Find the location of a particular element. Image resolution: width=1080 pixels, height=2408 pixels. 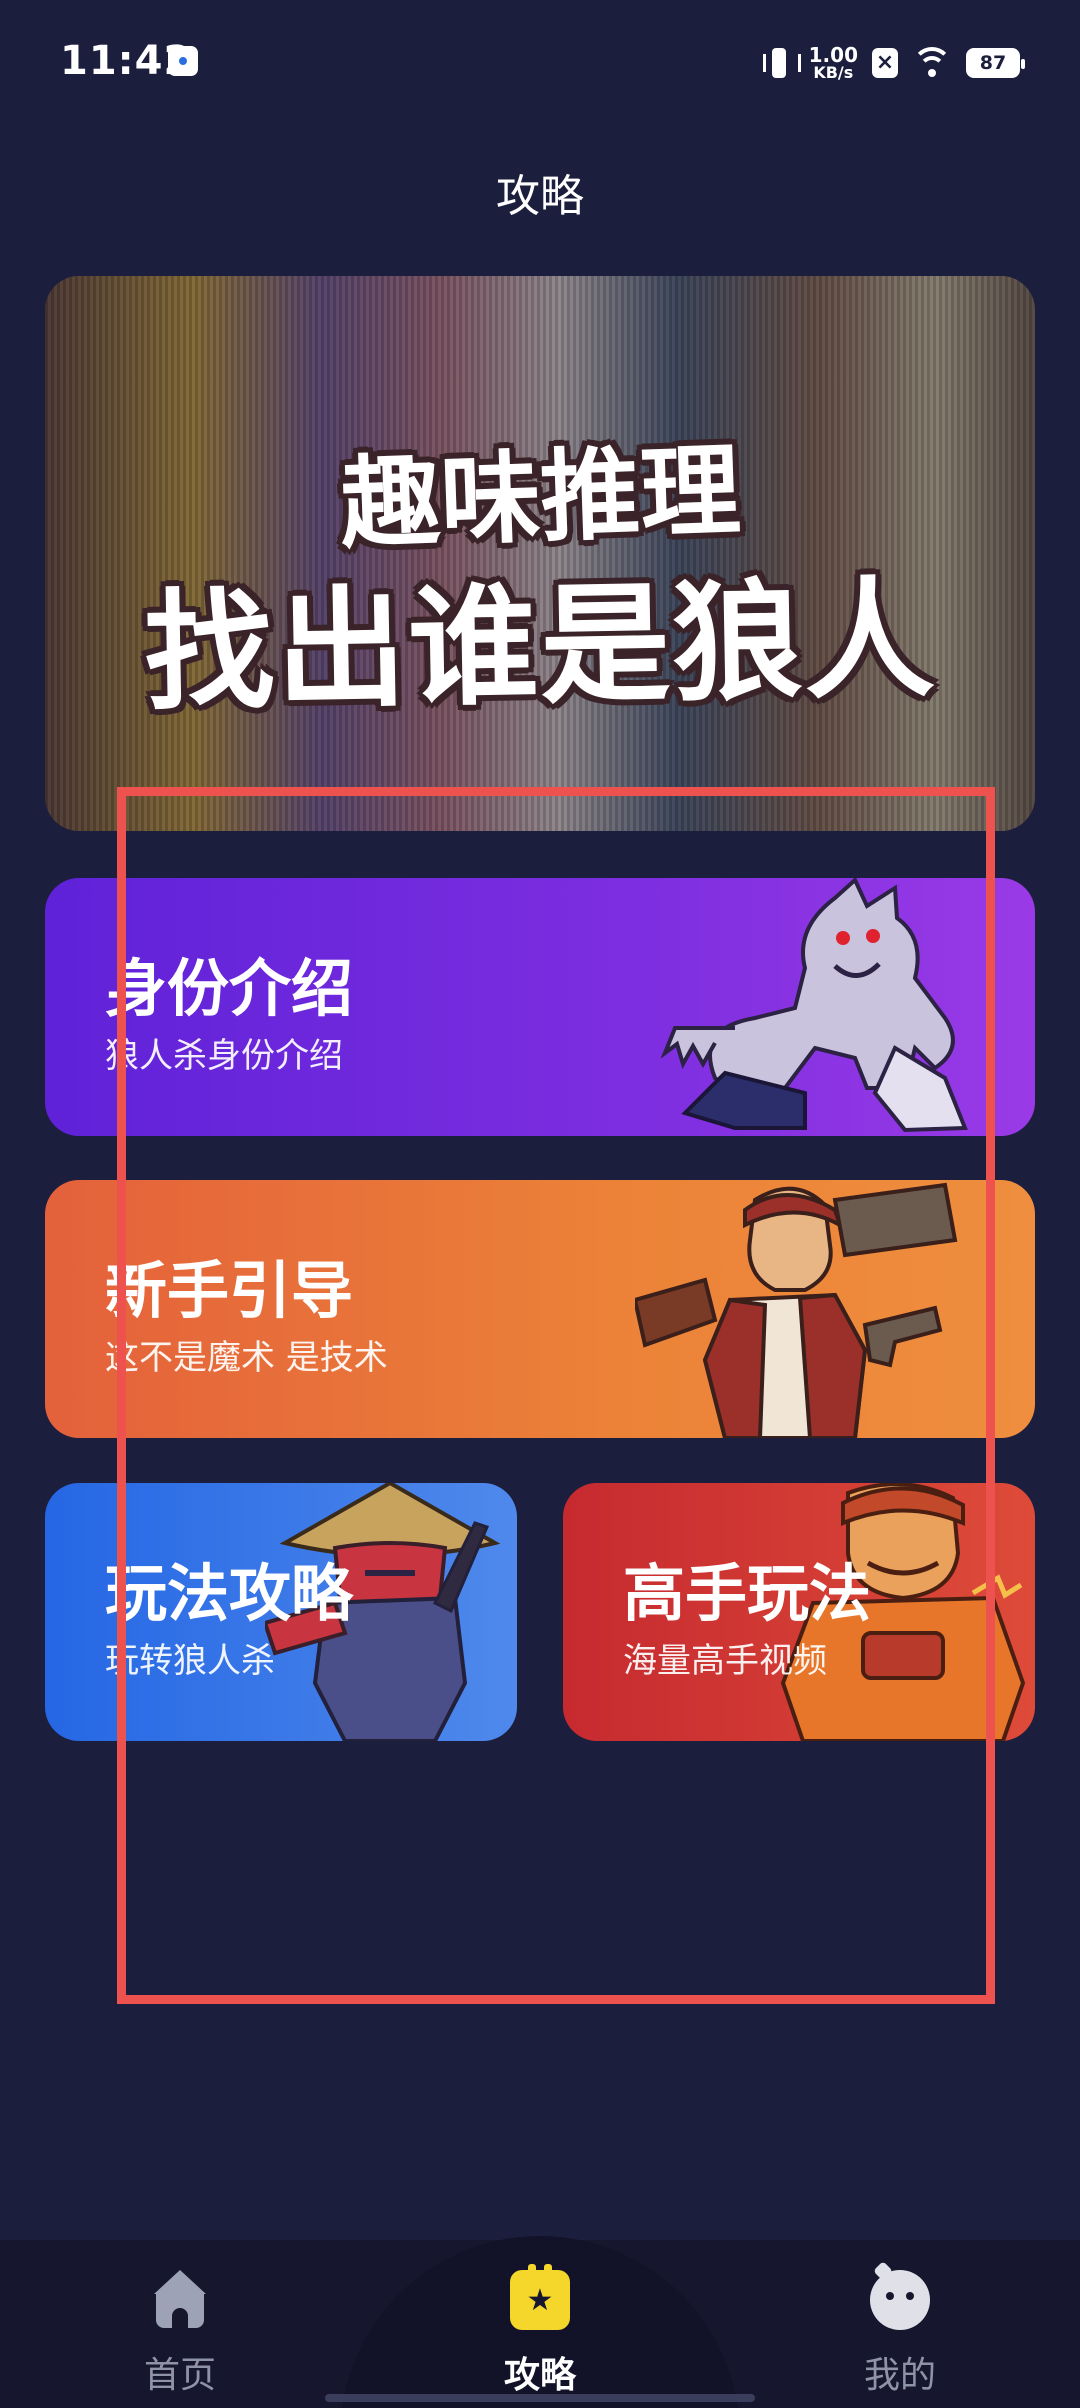

status-indicators: 1.00 KB/s × 87 is located at coordinates (893, 63).